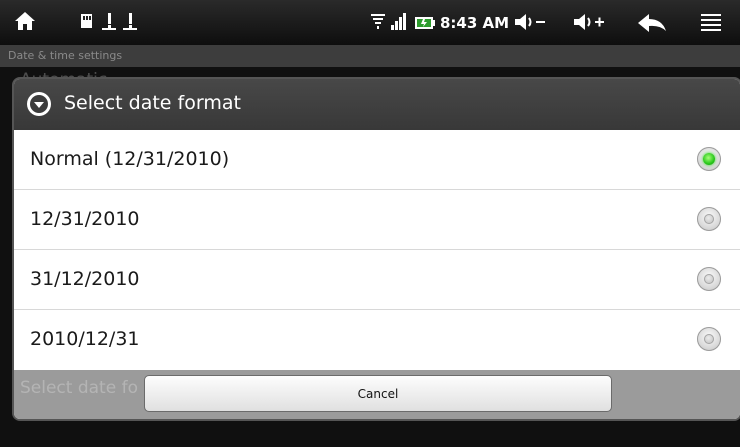  Describe the element at coordinates (378, 23) in the screenshot. I see `wifi-icon` at that location.